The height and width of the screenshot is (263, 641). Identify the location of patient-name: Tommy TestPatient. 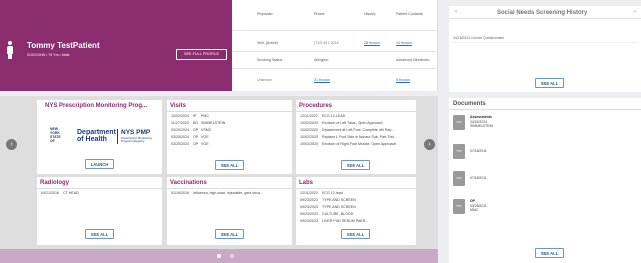
(63, 45).